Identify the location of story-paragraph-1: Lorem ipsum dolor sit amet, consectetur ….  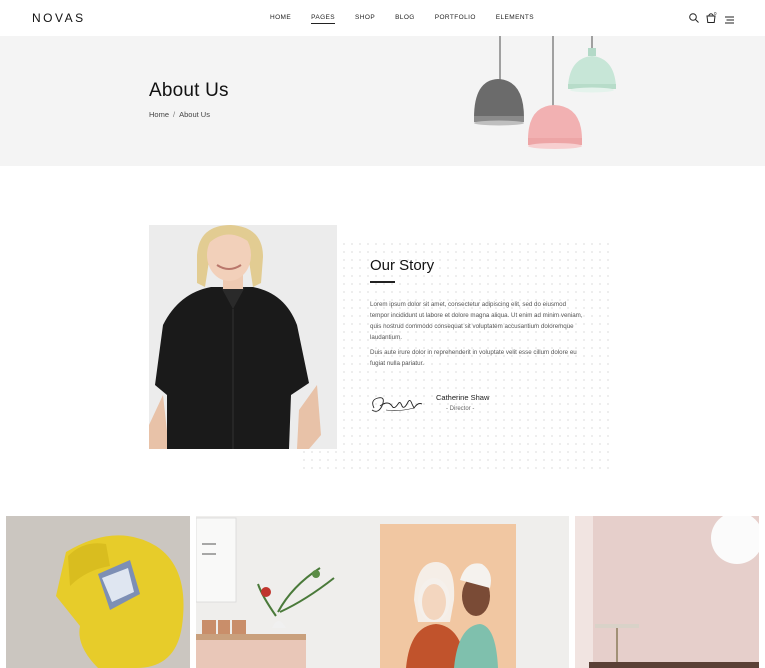
(476, 321).